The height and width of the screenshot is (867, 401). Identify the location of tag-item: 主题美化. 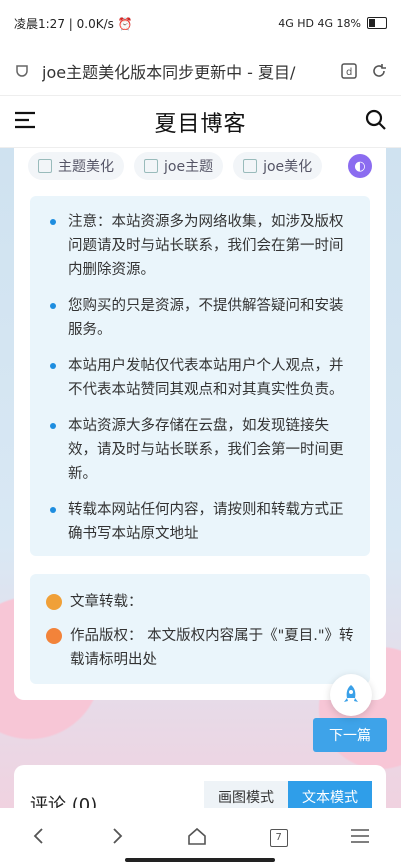
(76, 166).